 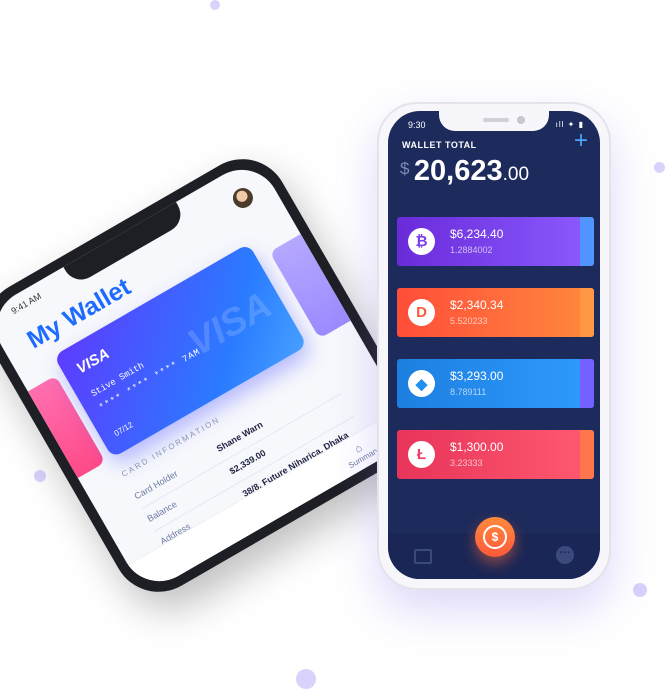 What do you see at coordinates (471, 250) in the screenshot?
I see `coin-quantity: 1.2884002` at bounding box center [471, 250].